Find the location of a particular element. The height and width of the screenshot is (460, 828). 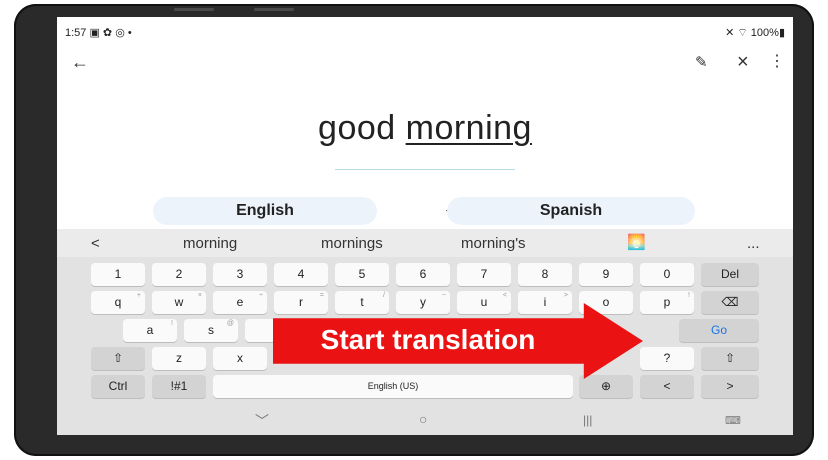

translation-input: good morning is located at coordinates (425, 128).